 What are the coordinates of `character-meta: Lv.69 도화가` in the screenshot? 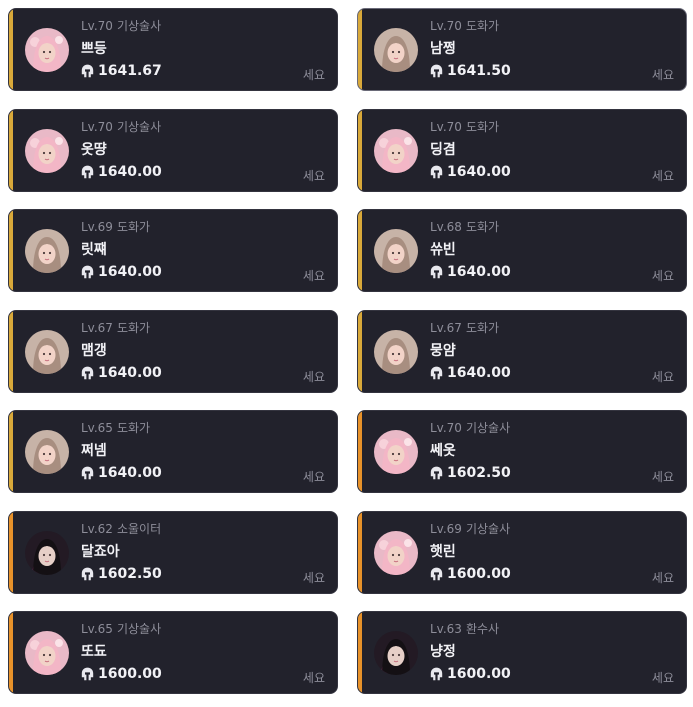 It's located at (115, 226).